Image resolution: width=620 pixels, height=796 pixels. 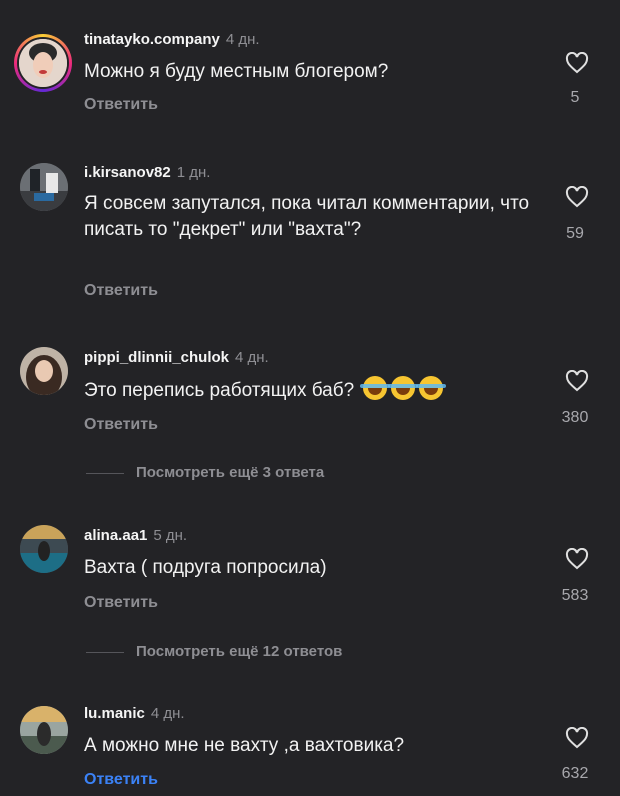 What do you see at coordinates (127, 172) in the screenshot?
I see `username: i.kirsanov82` at bounding box center [127, 172].